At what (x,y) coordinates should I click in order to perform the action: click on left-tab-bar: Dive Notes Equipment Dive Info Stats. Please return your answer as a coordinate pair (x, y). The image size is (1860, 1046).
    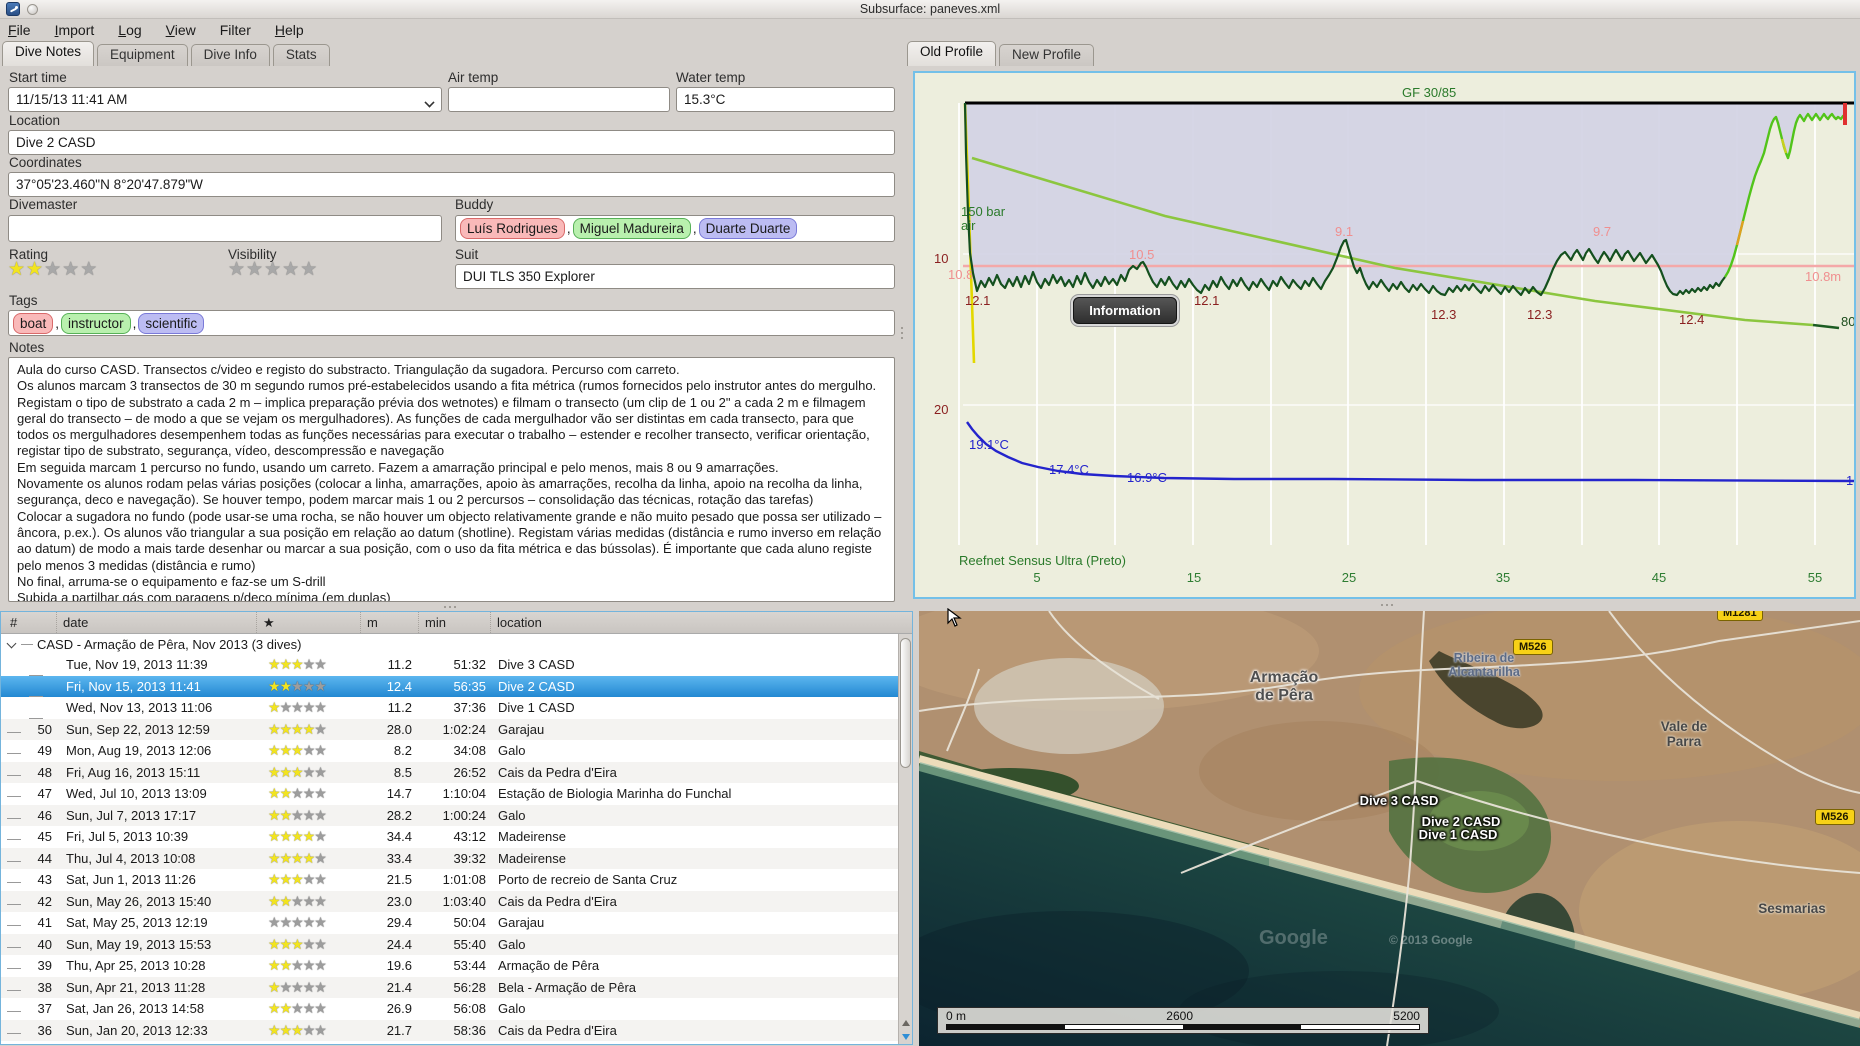
    Looking at the image, I should click on (167, 53).